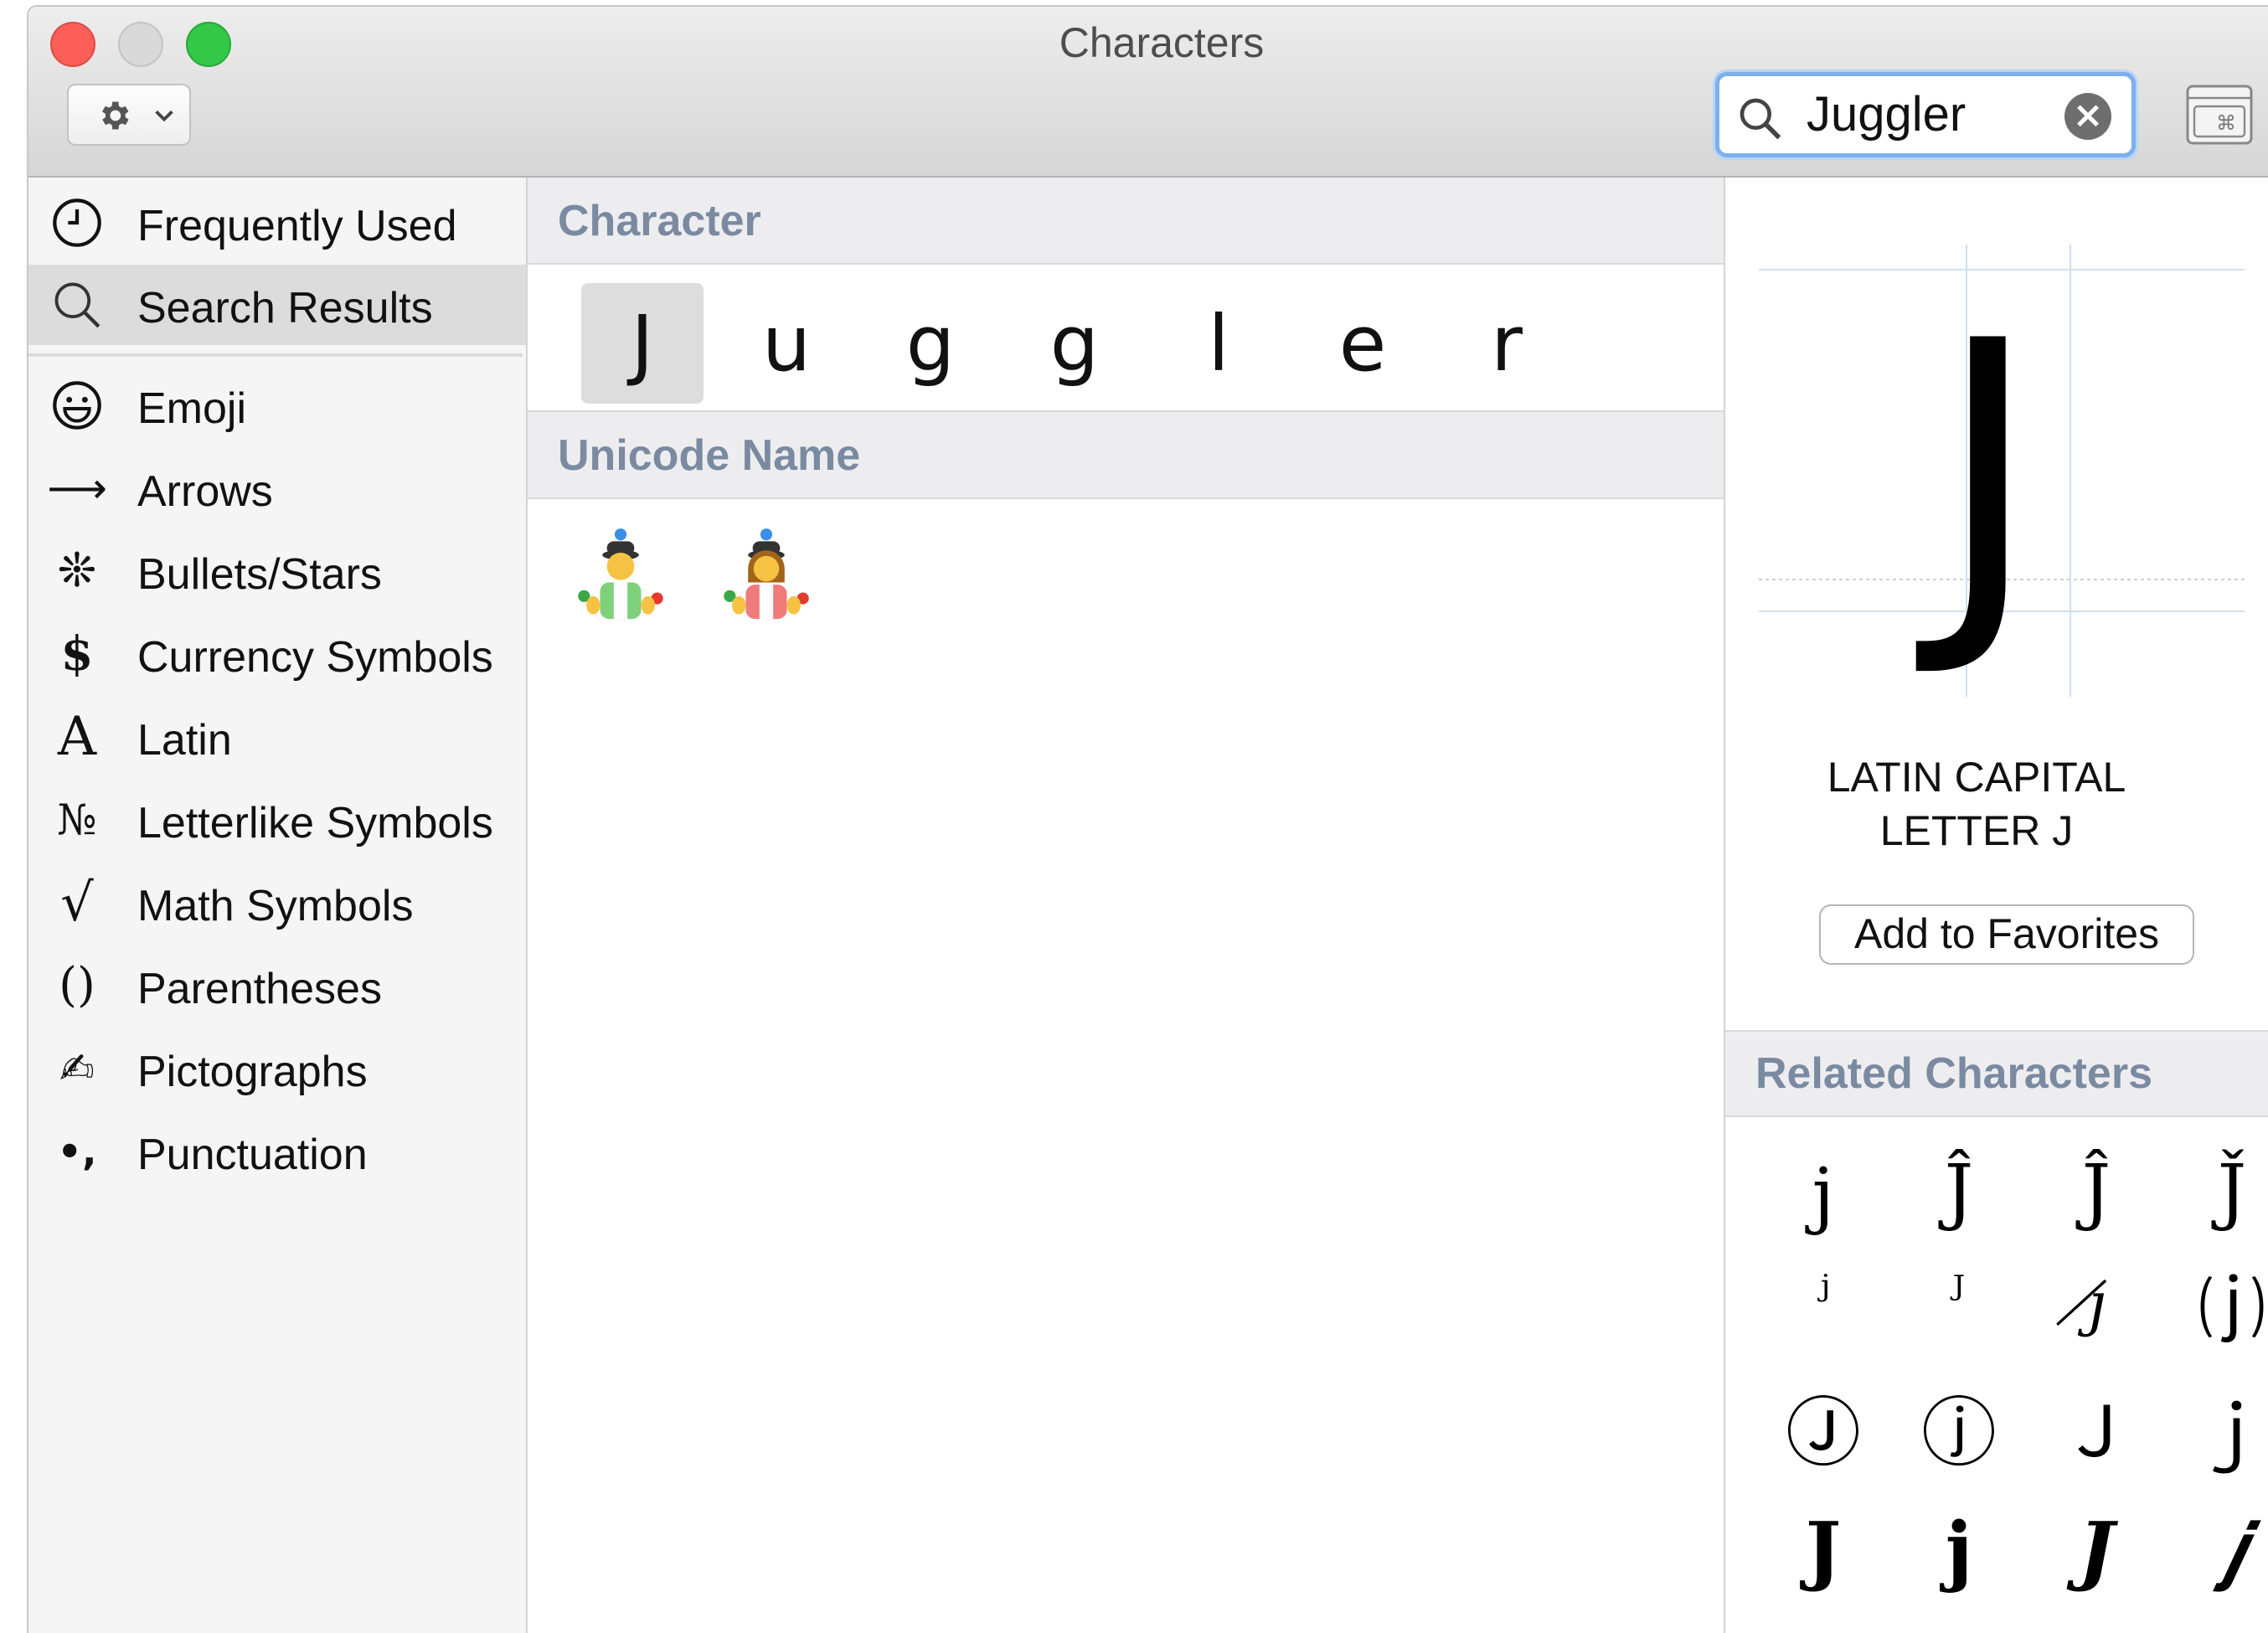  I want to click on character-results-row: J u g g l e r, so click(1126, 338).